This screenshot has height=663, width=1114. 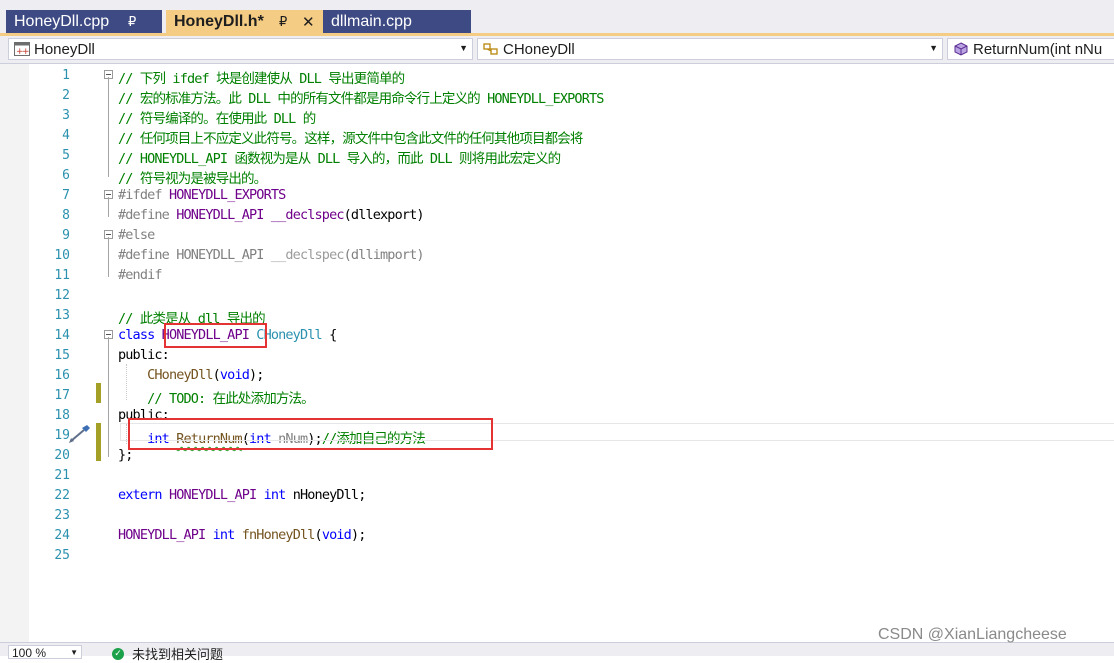 I want to click on issues-indicator: ✓ 未找到相关问题, so click(x=167, y=653).